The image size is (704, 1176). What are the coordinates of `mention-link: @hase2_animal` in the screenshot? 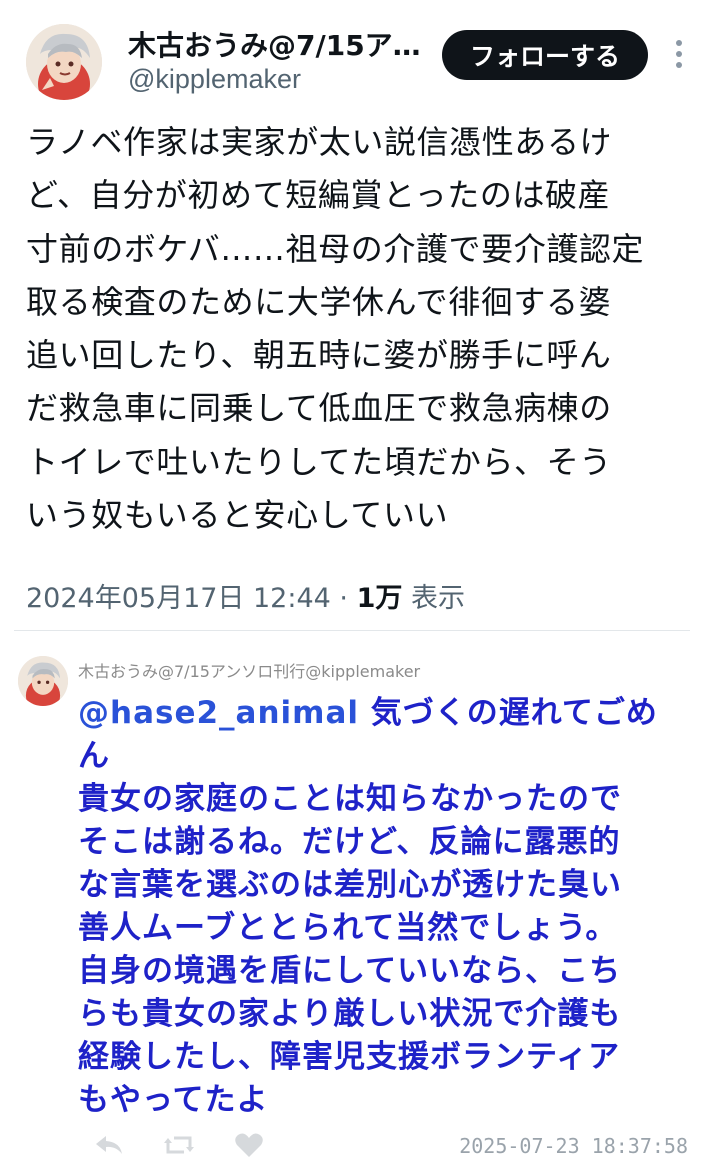 It's located at (218, 713).